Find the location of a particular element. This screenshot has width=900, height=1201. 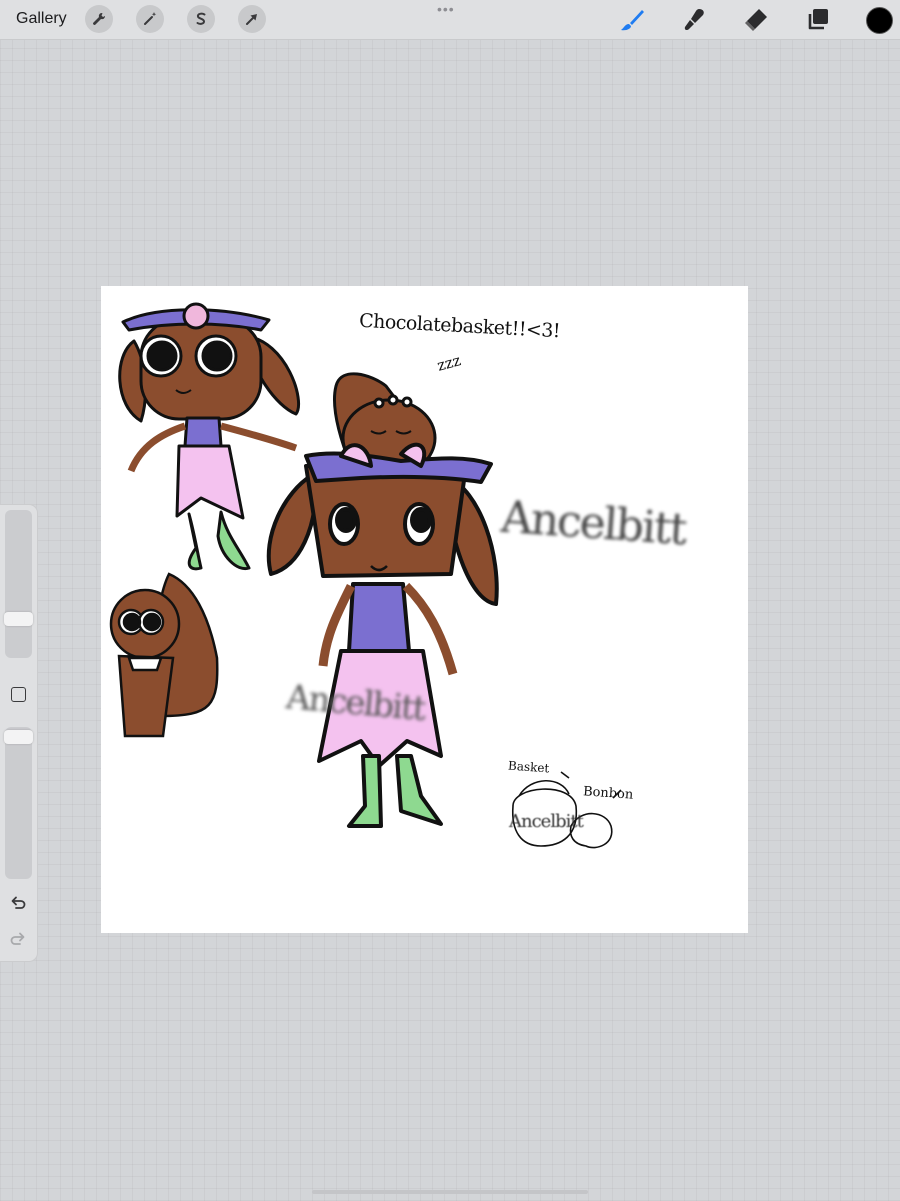

magic-wand-icon is located at coordinates (150, 18).